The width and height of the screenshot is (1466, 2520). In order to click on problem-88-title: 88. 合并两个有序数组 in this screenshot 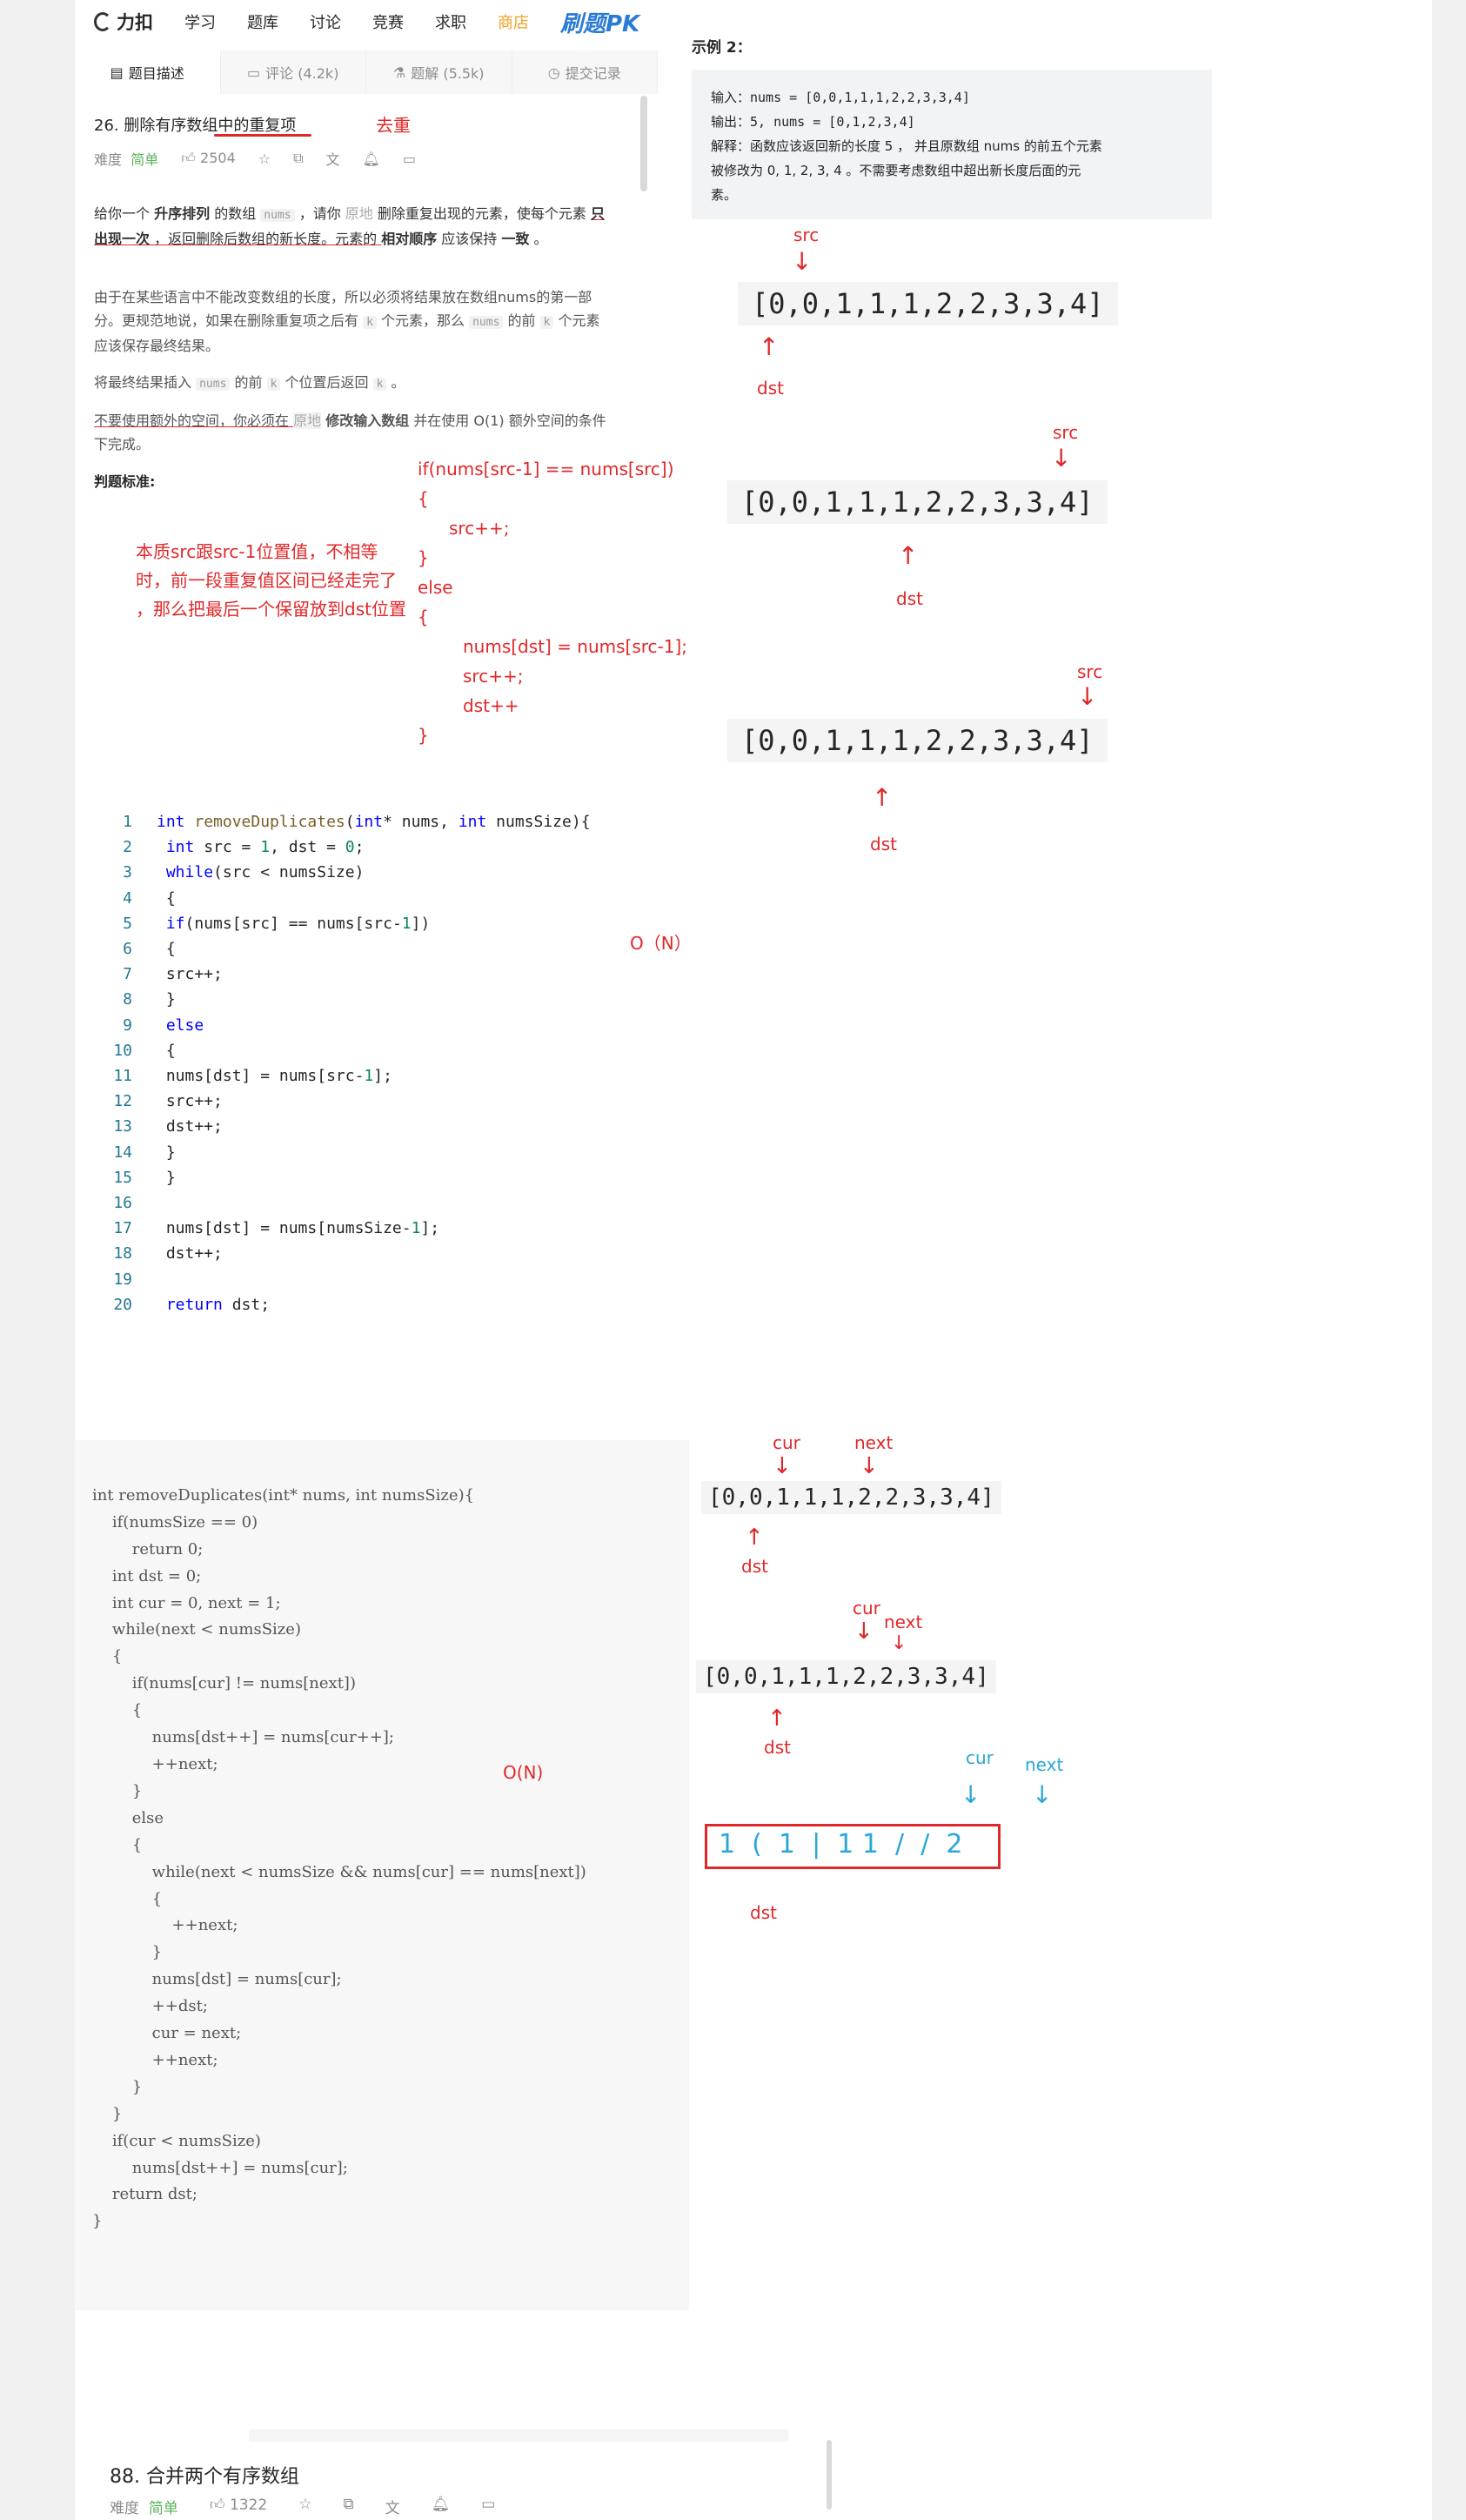, I will do `click(204, 2477)`.